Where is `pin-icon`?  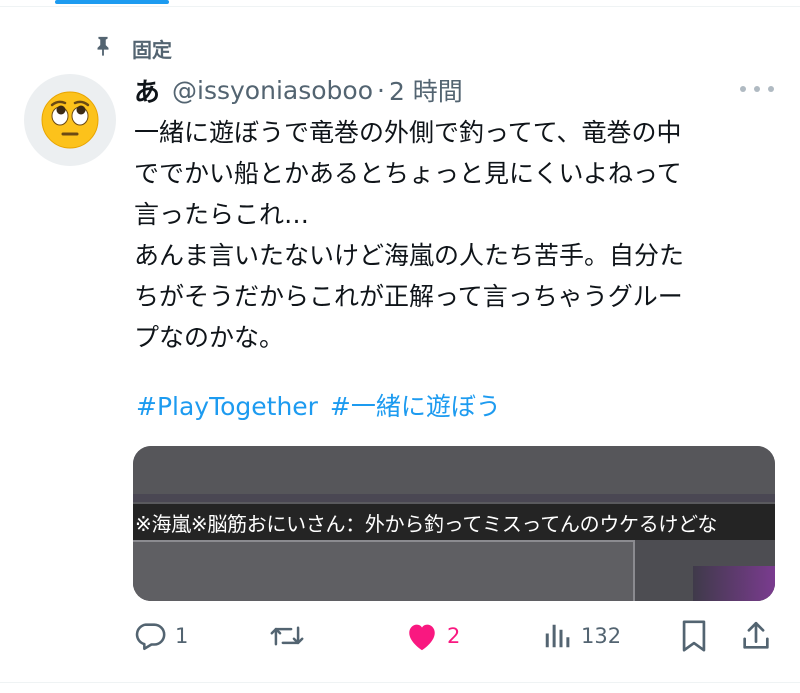
pin-icon is located at coordinates (103, 48).